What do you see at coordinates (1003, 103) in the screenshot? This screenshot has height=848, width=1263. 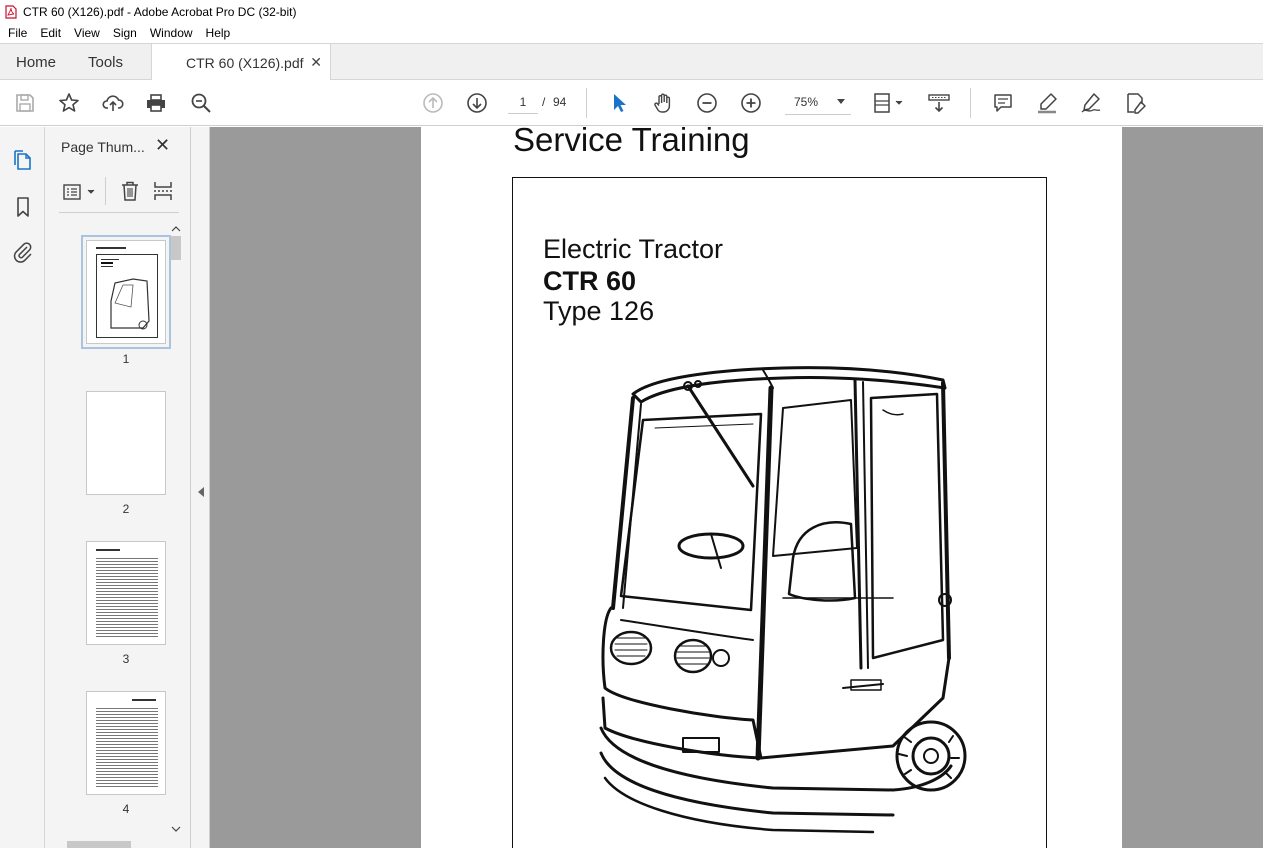 I see `comment-icon` at bounding box center [1003, 103].